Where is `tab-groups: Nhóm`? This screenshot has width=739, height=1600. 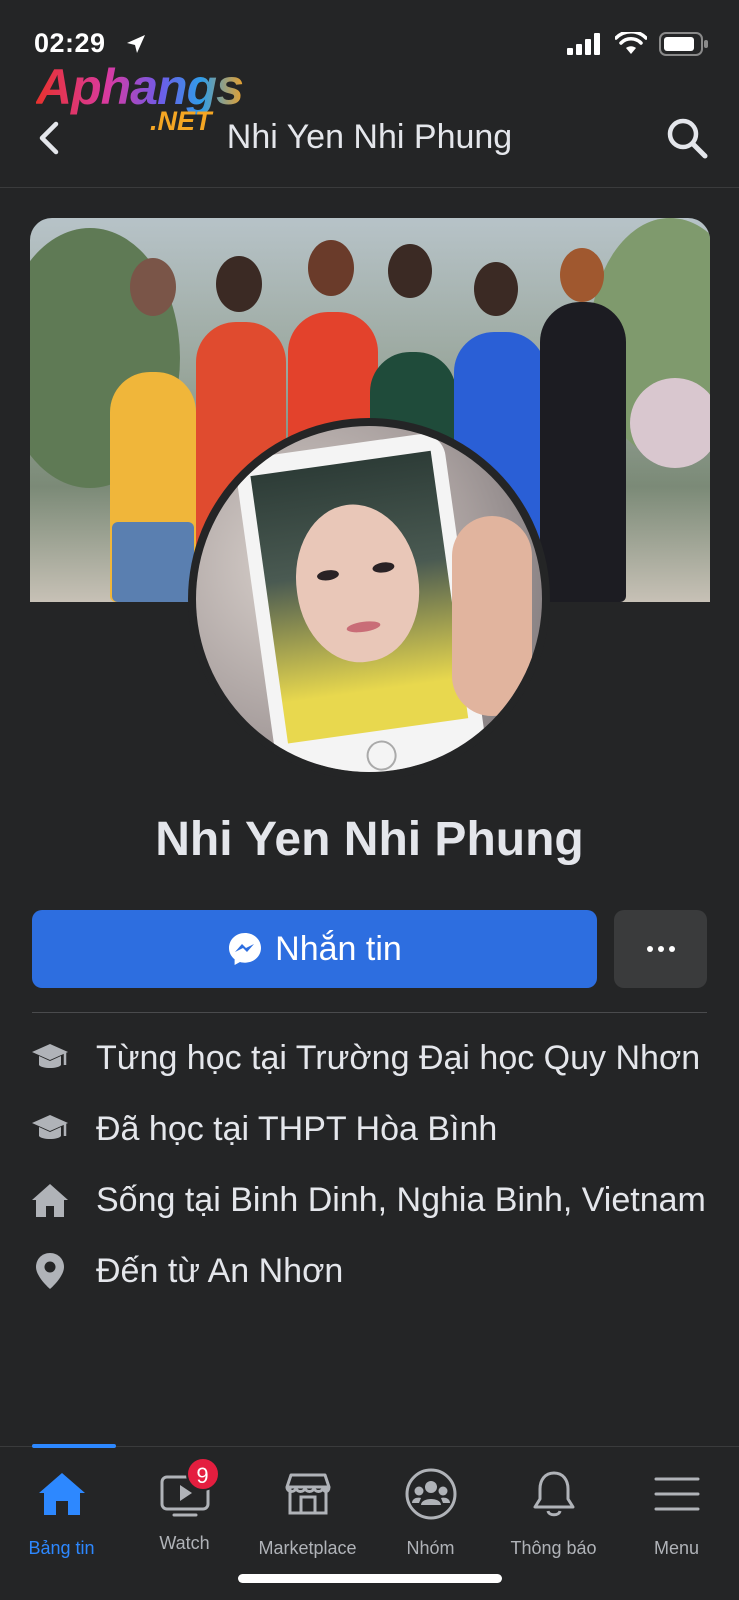 tab-groups: Nhóm is located at coordinates (430, 1513).